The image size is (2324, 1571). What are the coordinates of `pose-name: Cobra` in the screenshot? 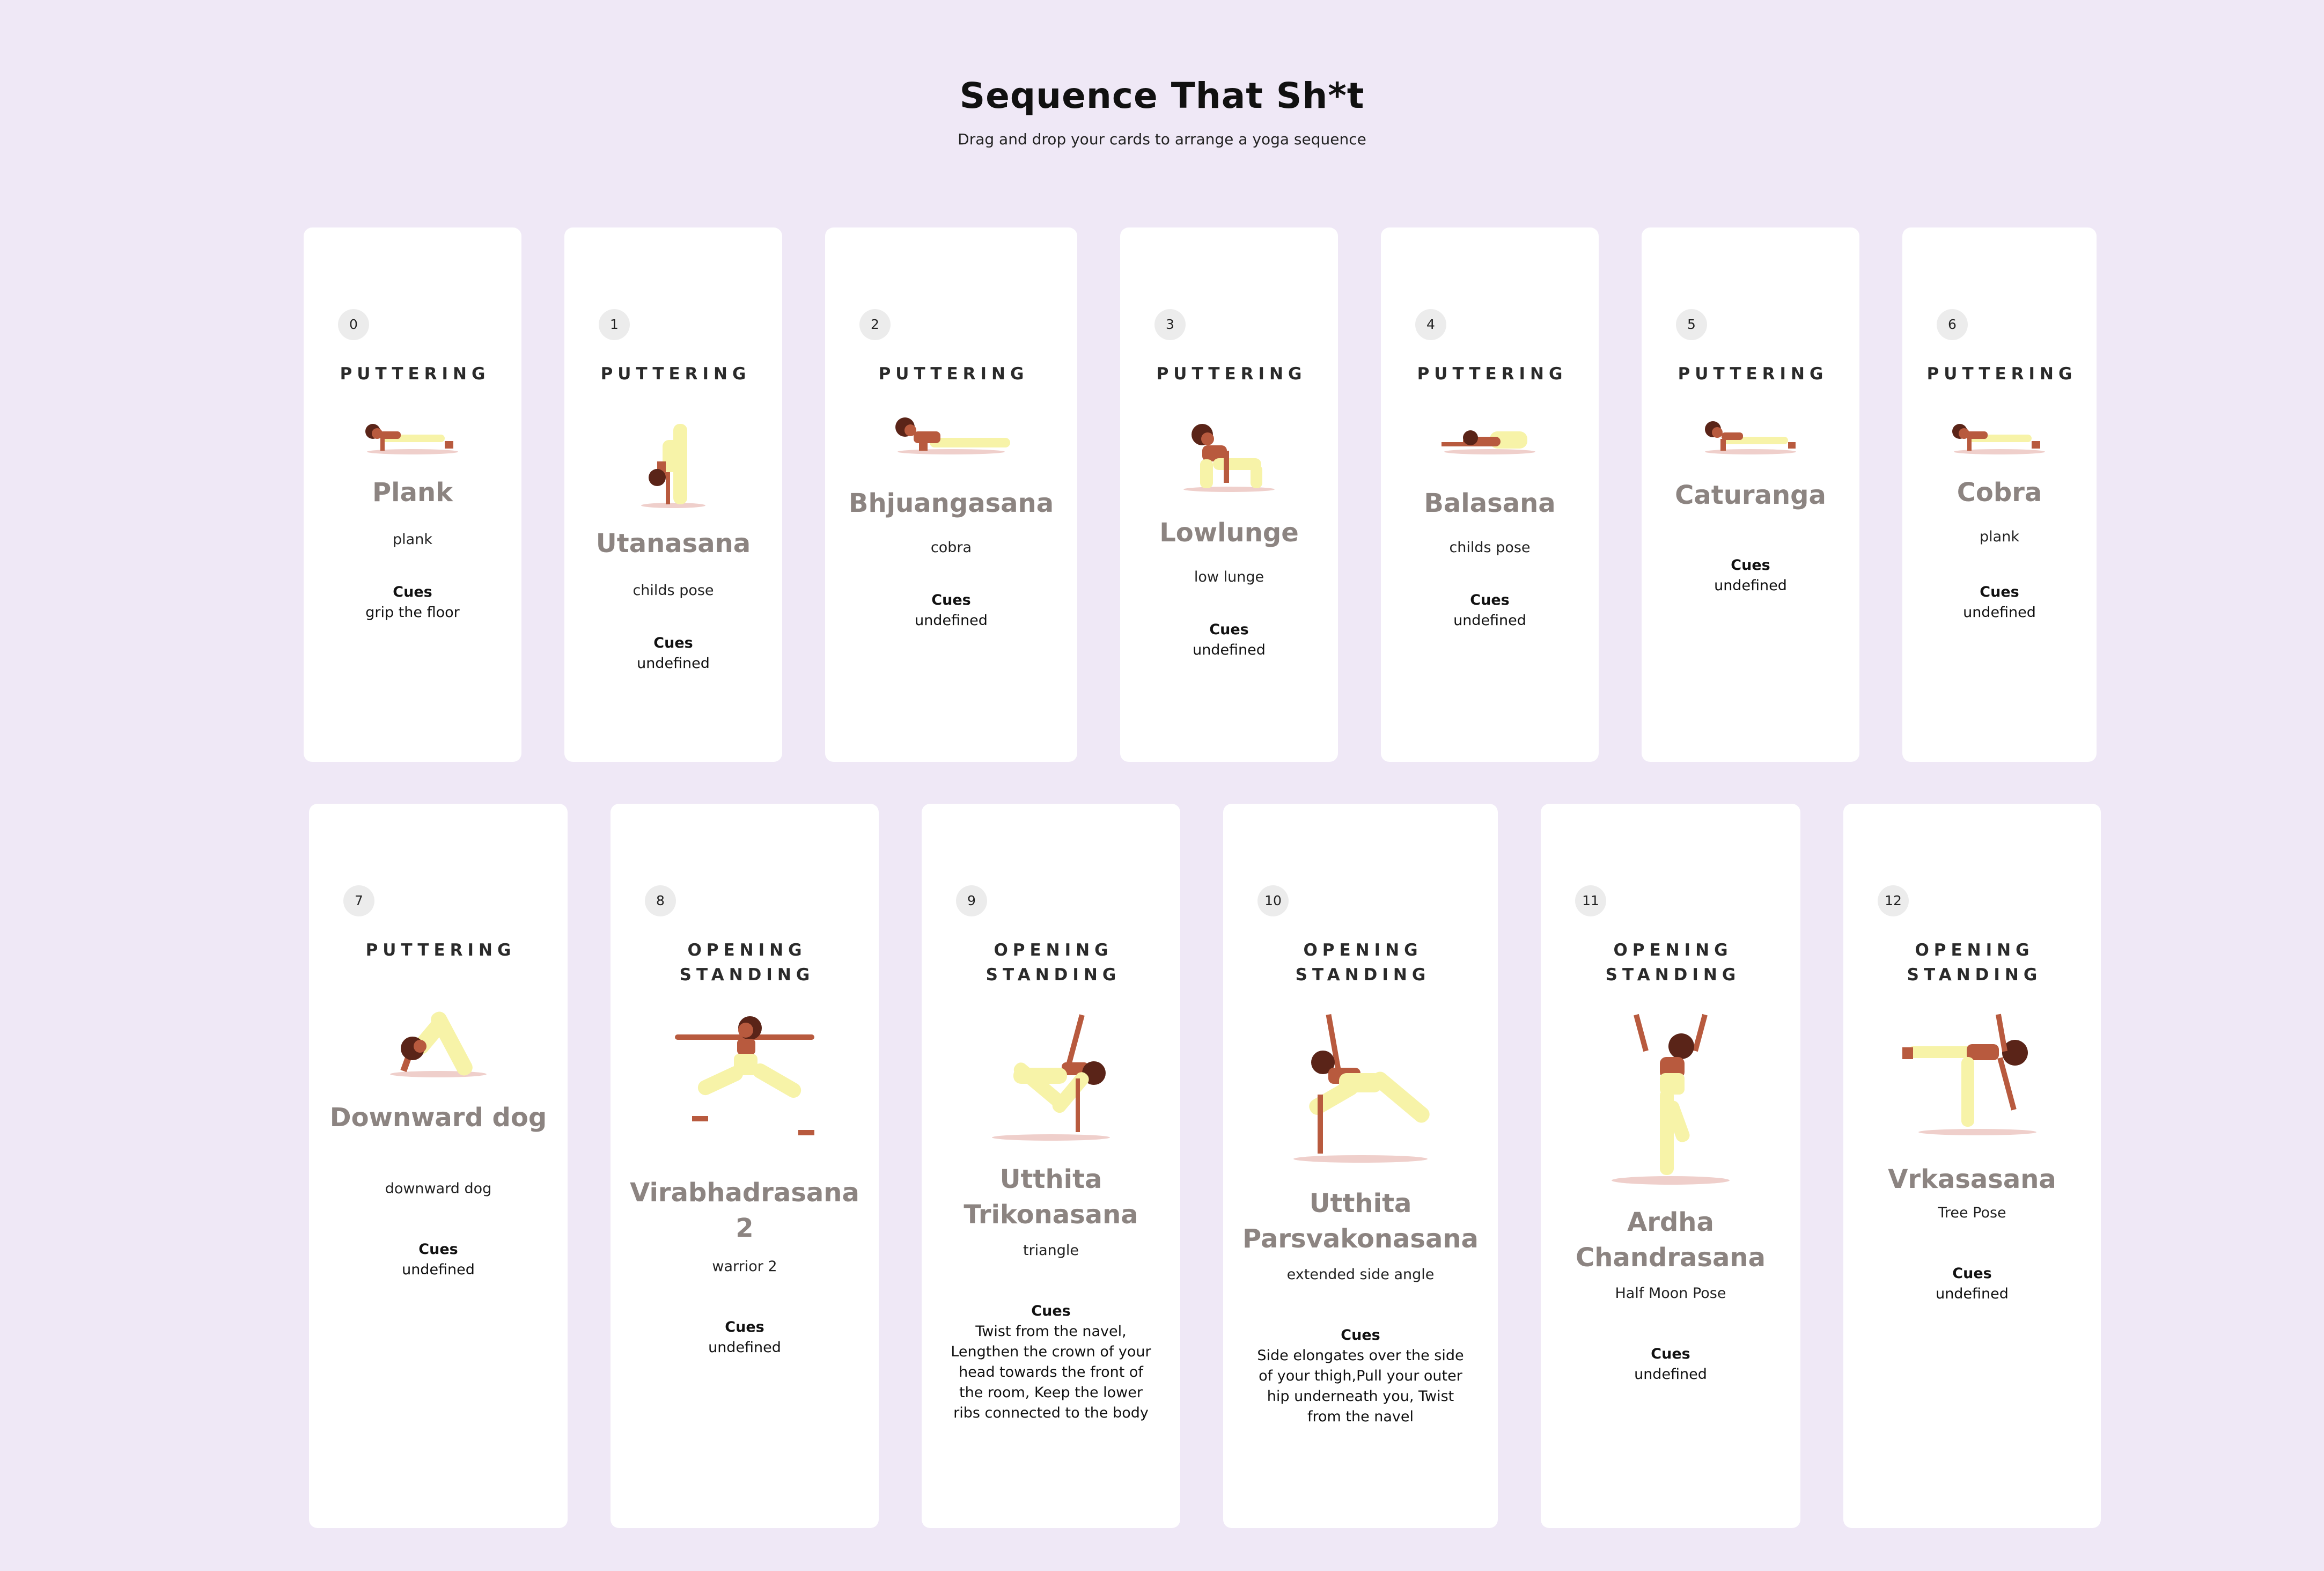 It's located at (1999, 493).